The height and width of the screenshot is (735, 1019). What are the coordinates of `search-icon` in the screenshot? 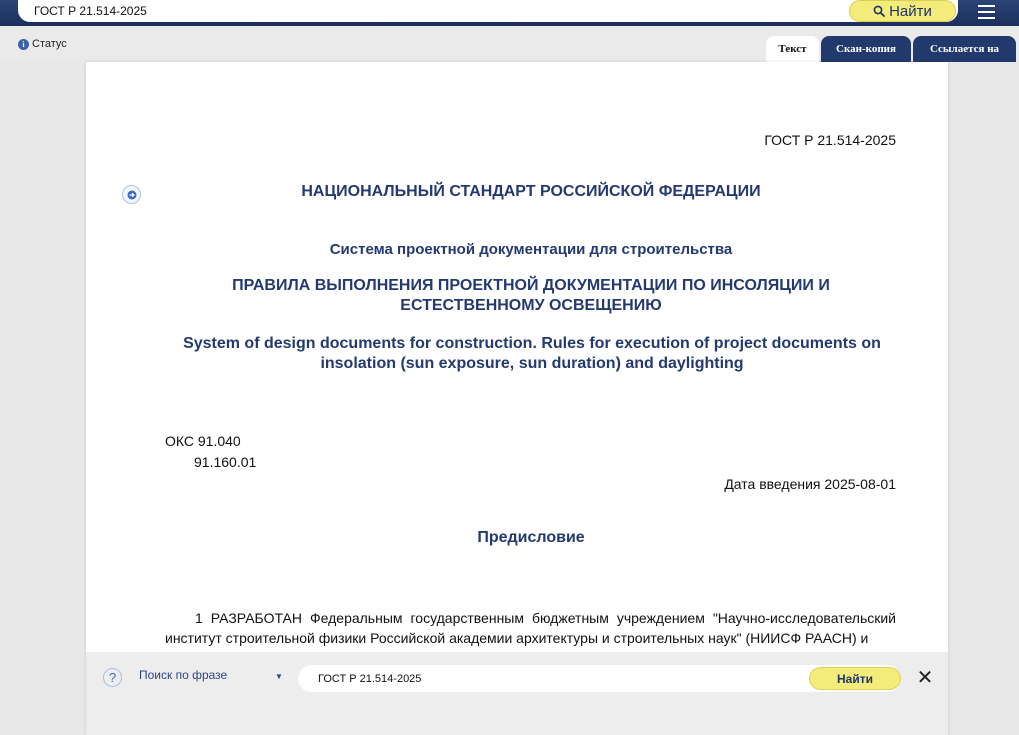 It's located at (879, 11).